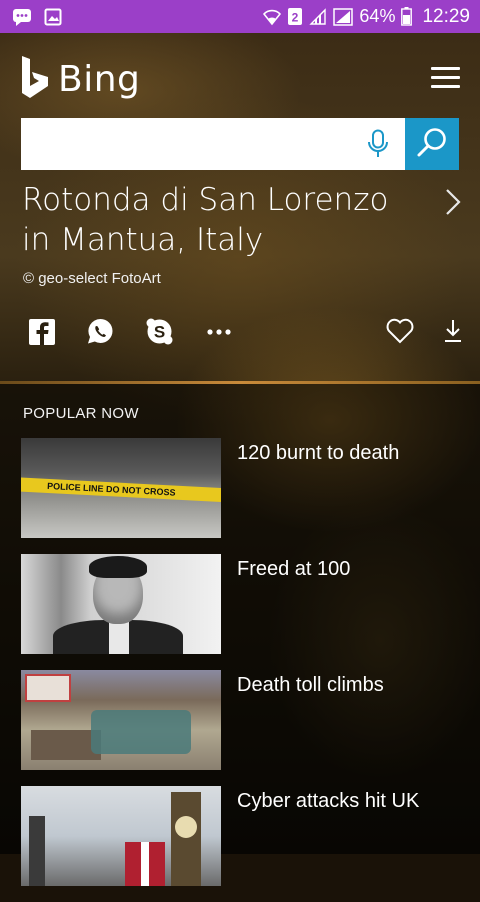 This screenshot has width=480, height=902. I want to click on svg-text: S, so click(159, 332).